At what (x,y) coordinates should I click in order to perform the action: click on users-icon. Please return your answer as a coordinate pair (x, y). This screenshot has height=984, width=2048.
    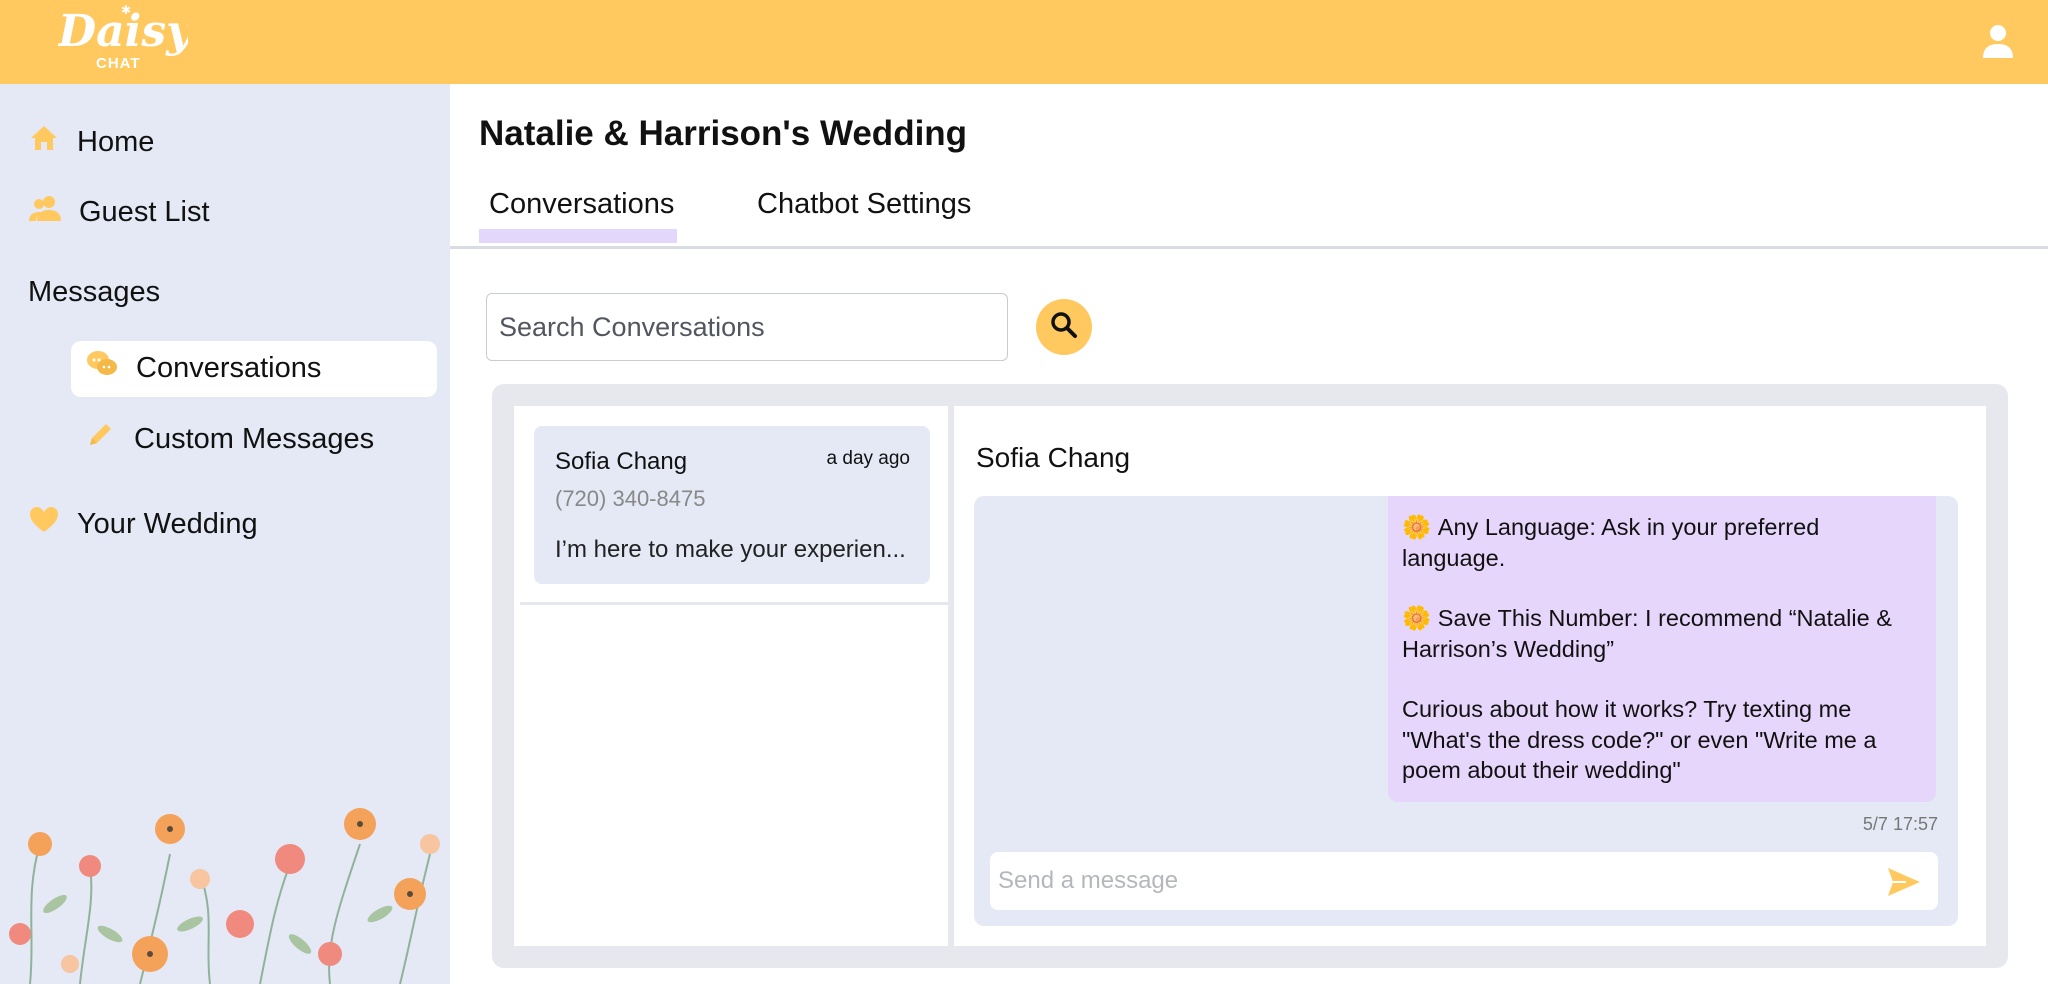
    Looking at the image, I should click on (45, 212).